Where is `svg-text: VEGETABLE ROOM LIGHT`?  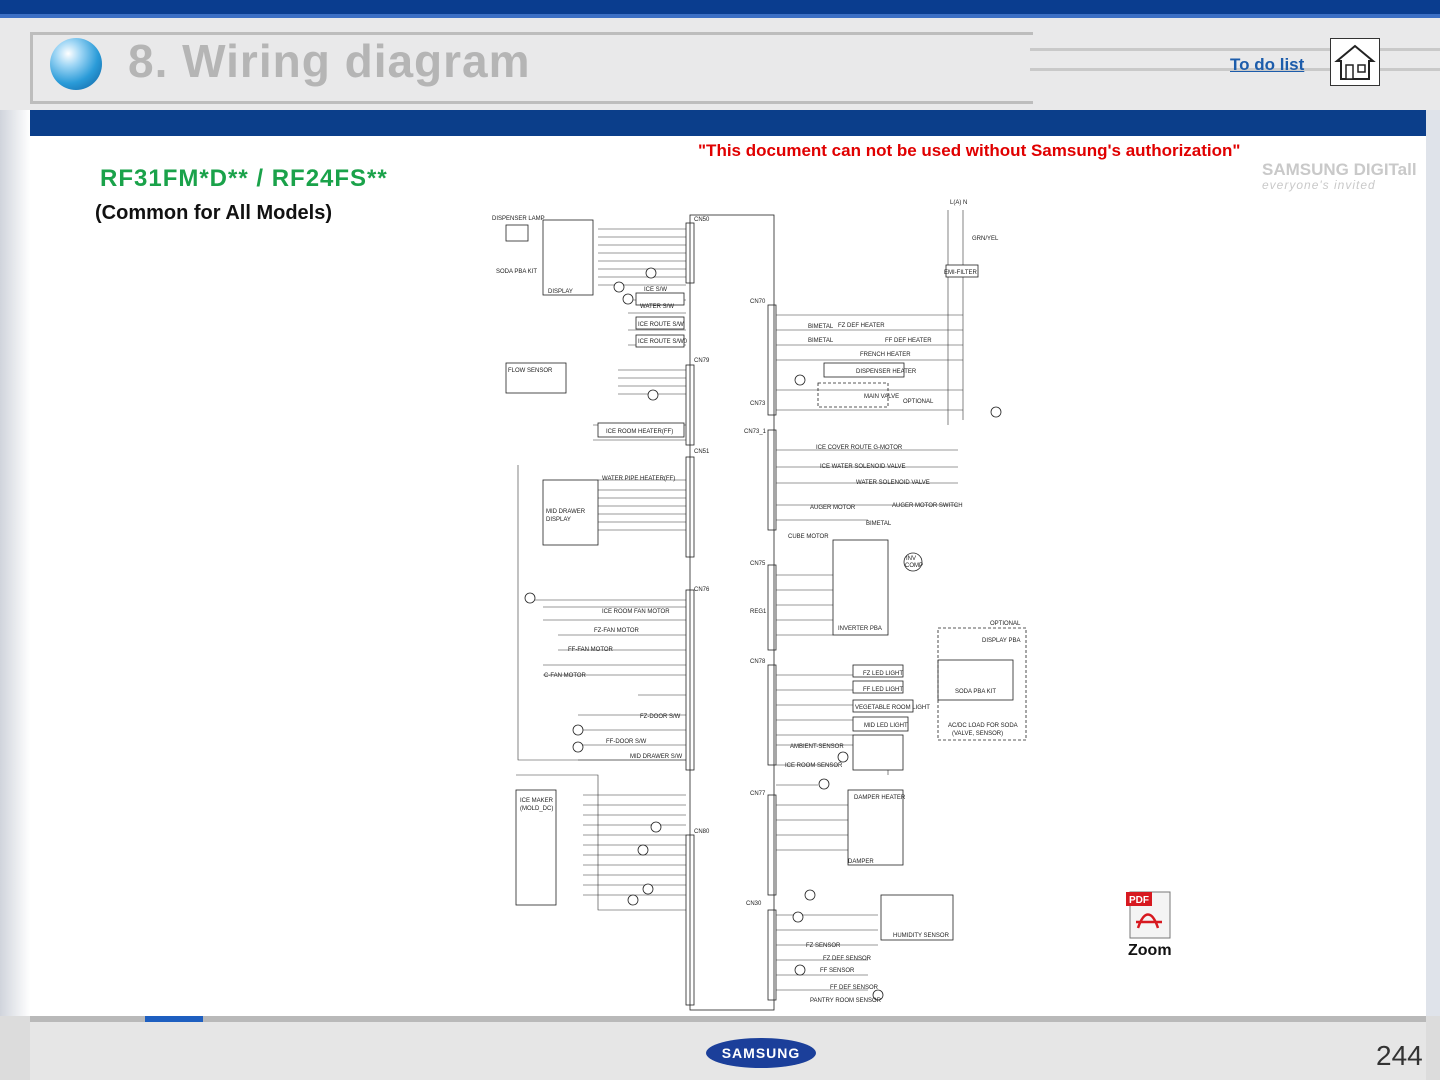 svg-text: VEGETABLE ROOM LIGHT is located at coordinates (892, 708).